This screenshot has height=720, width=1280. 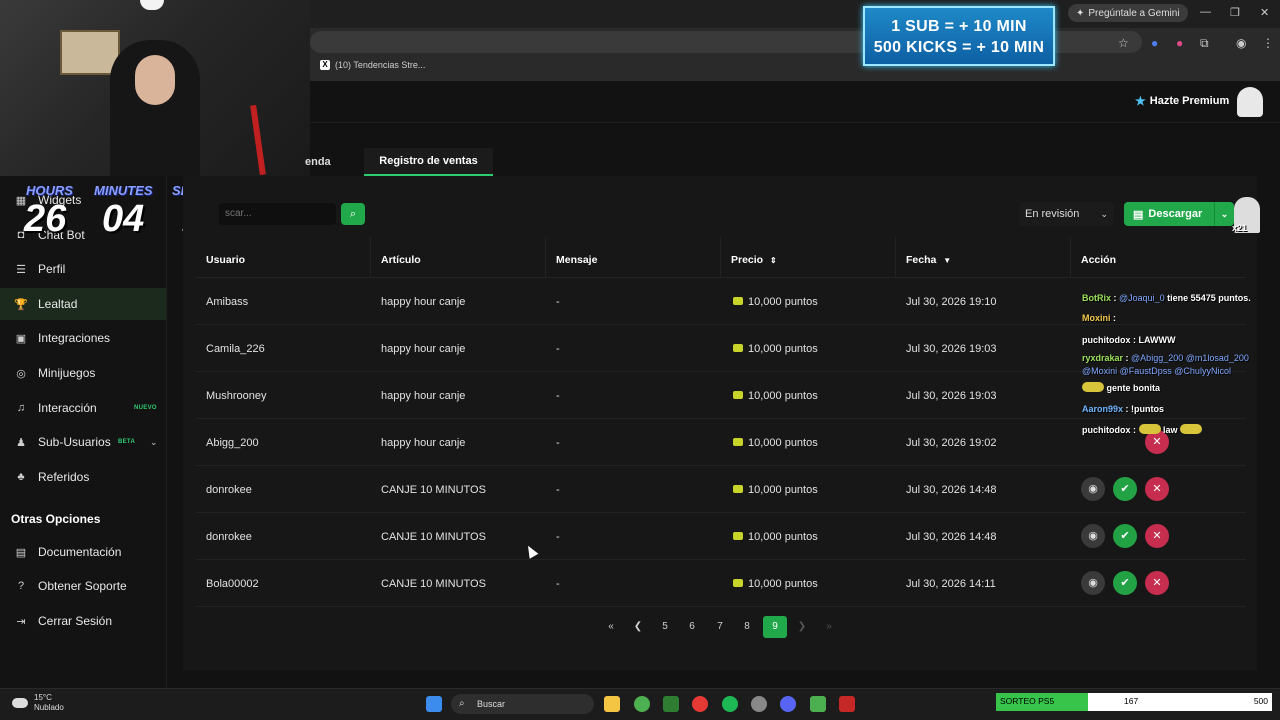 What do you see at coordinates (671, 704) in the screenshot?
I see `minecraft-icon` at bounding box center [671, 704].